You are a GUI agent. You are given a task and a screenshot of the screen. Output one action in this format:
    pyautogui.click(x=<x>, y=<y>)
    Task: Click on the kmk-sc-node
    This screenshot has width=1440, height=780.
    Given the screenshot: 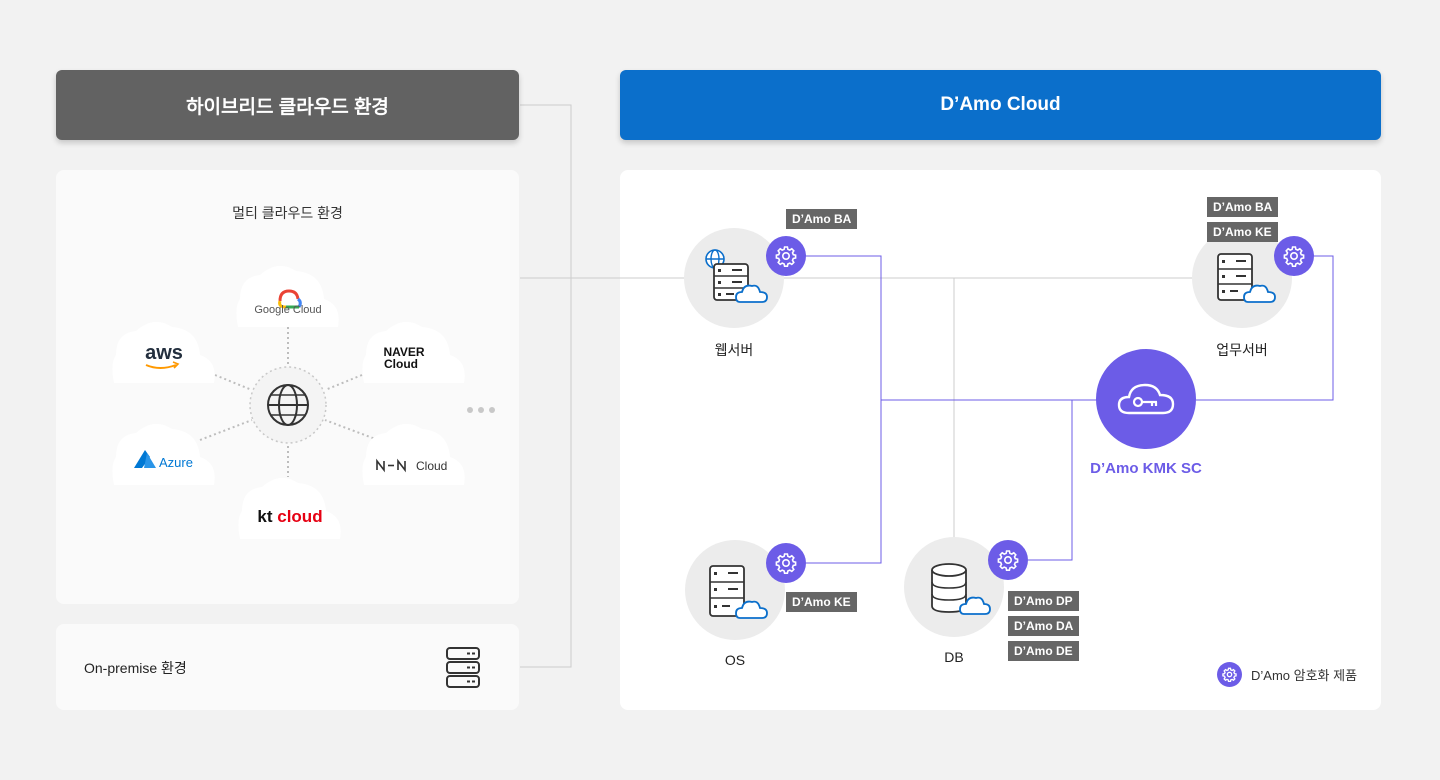 What is the action you would take?
    pyautogui.click(x=1146, y=399)
    